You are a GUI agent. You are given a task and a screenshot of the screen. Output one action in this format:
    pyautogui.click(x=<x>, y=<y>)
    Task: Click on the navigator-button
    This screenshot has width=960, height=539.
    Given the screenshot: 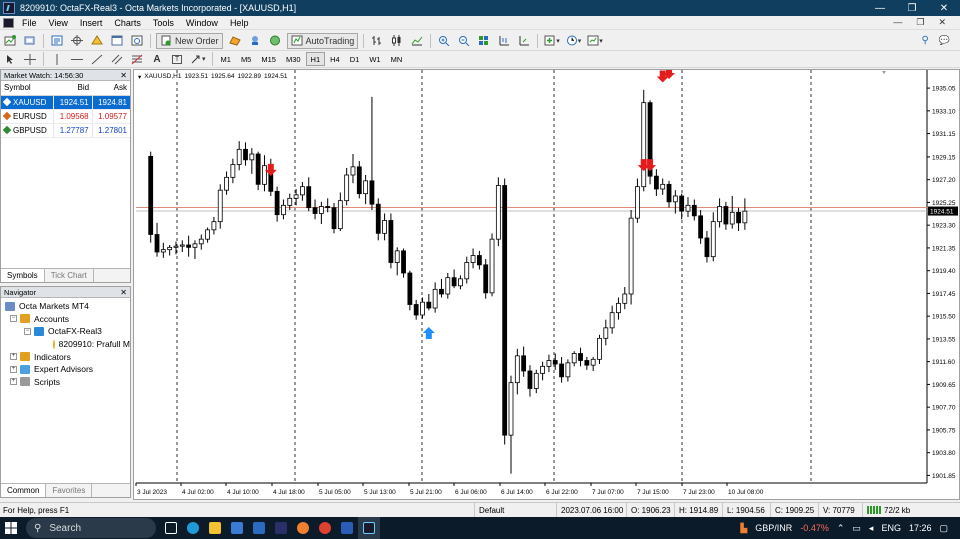 What is the action you would take?
    pyautogui.click(x=97, y=41)
    